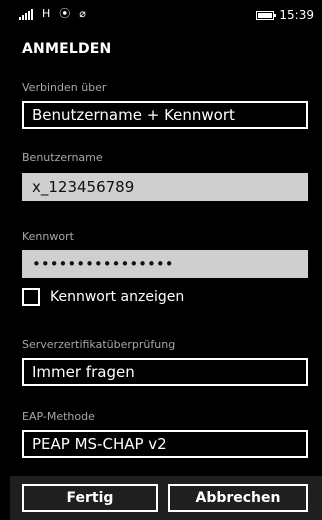 The image size is (322, 520). Describe the element at coordinates (31, 297) in the screenshot. I see `checkbox` at that location.